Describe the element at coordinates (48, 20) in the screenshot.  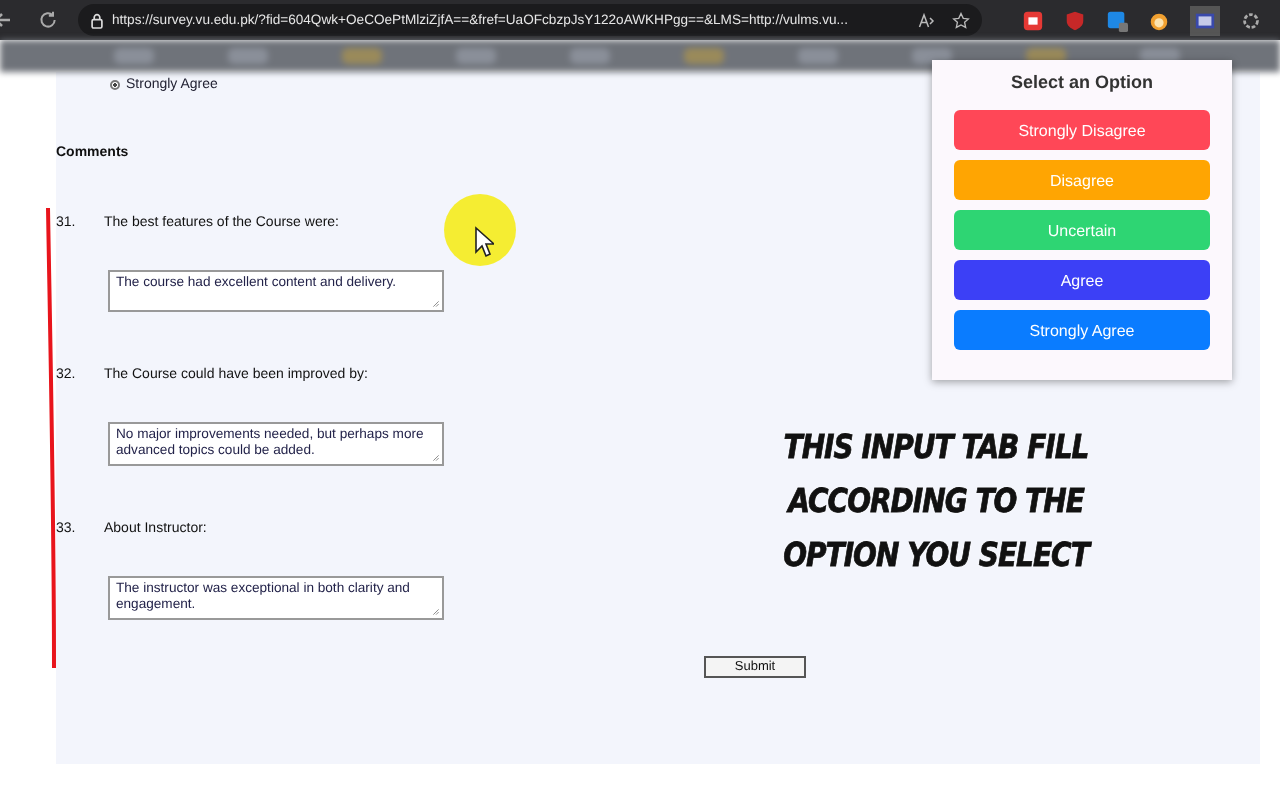
I see `reload-icon` at that location.